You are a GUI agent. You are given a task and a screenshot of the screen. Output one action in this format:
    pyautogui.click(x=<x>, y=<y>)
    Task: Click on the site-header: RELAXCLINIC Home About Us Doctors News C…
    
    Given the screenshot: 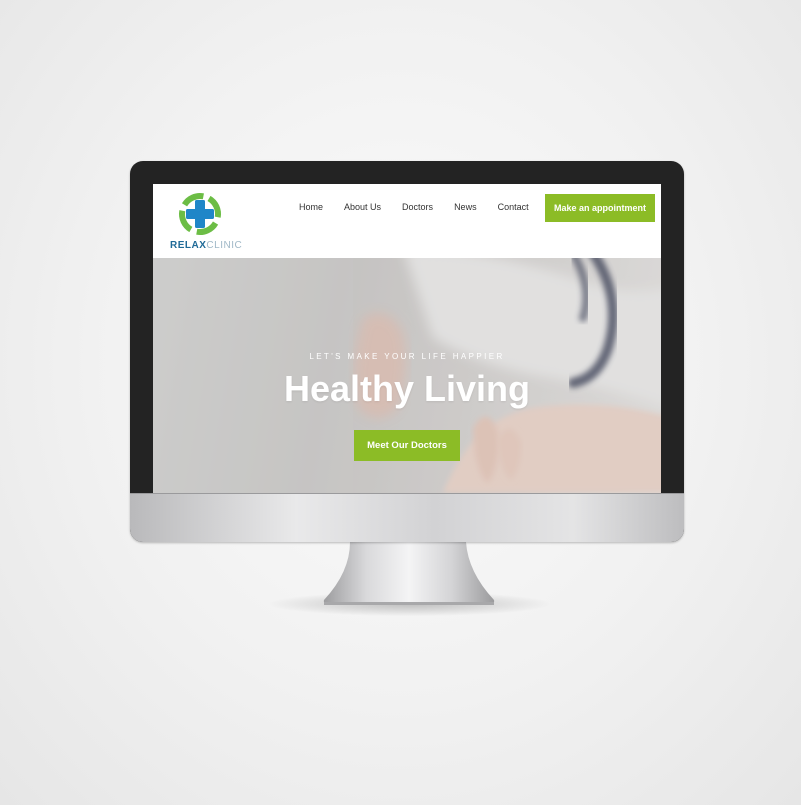 What is the action you would take?
    pyautogui.click(x=407, y=221)
    